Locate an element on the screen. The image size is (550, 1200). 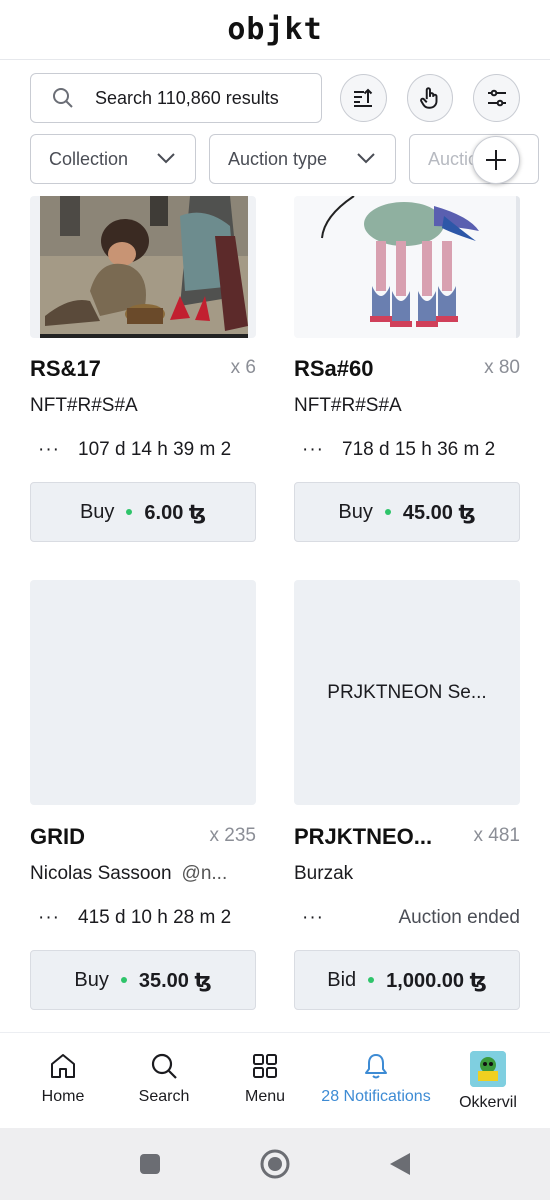
nav-menu-label: Menu is located at coordinates (265, 1096).